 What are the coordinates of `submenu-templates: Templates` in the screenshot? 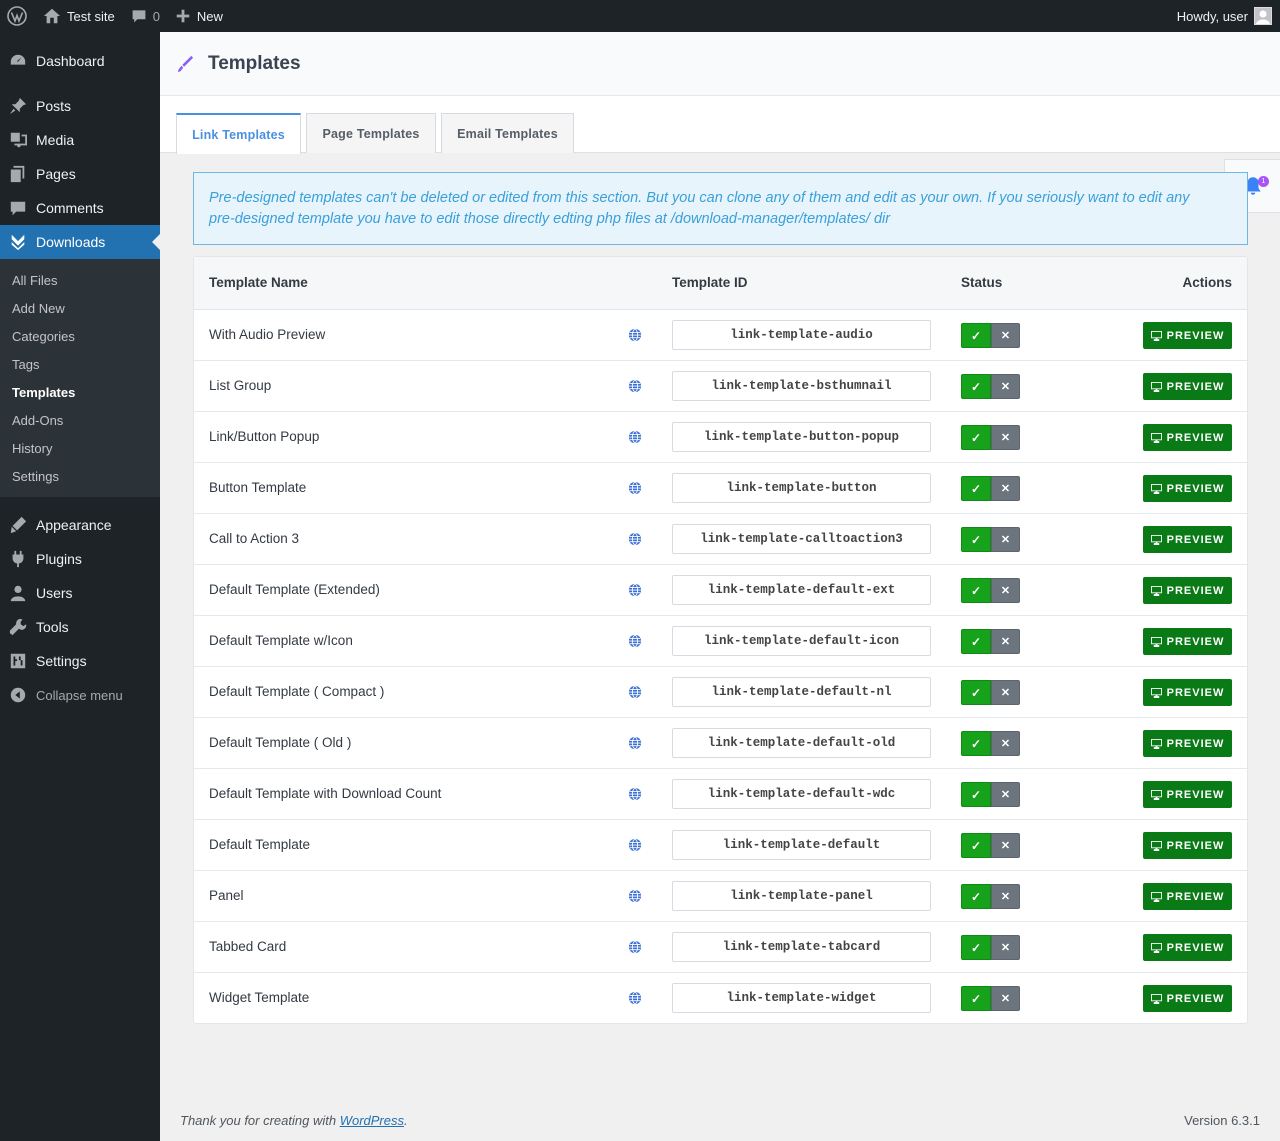 It's located at (80, 392).